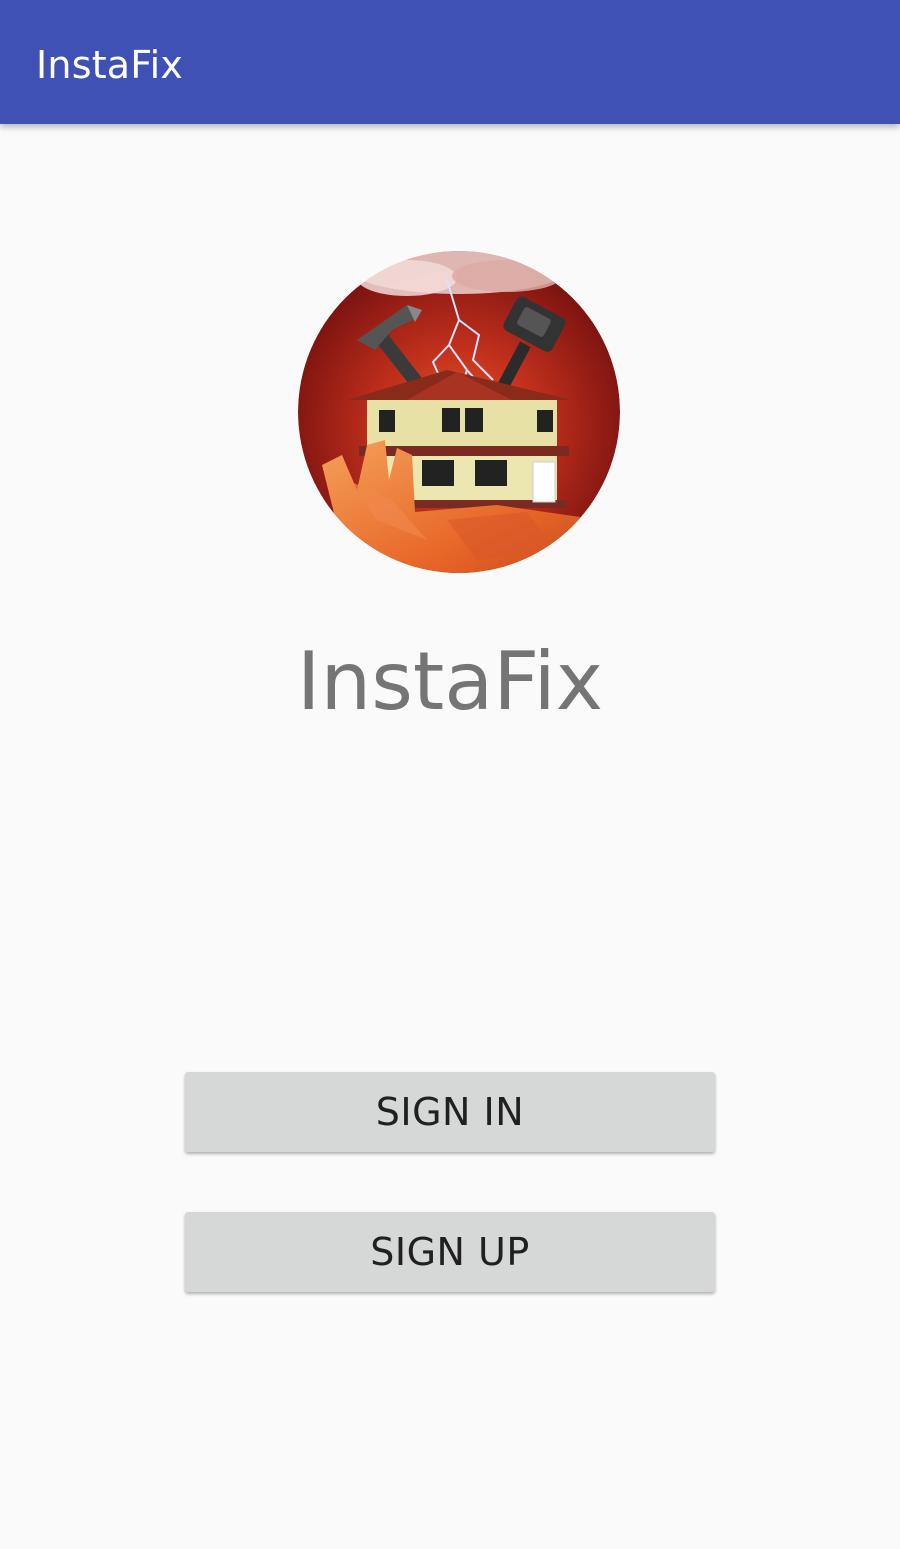 The height and width of the screenshot is (1549, 900). Describe the element at coordinates (459, 412) in the screenshot. I see `house-repair-logo-icon` at that location.